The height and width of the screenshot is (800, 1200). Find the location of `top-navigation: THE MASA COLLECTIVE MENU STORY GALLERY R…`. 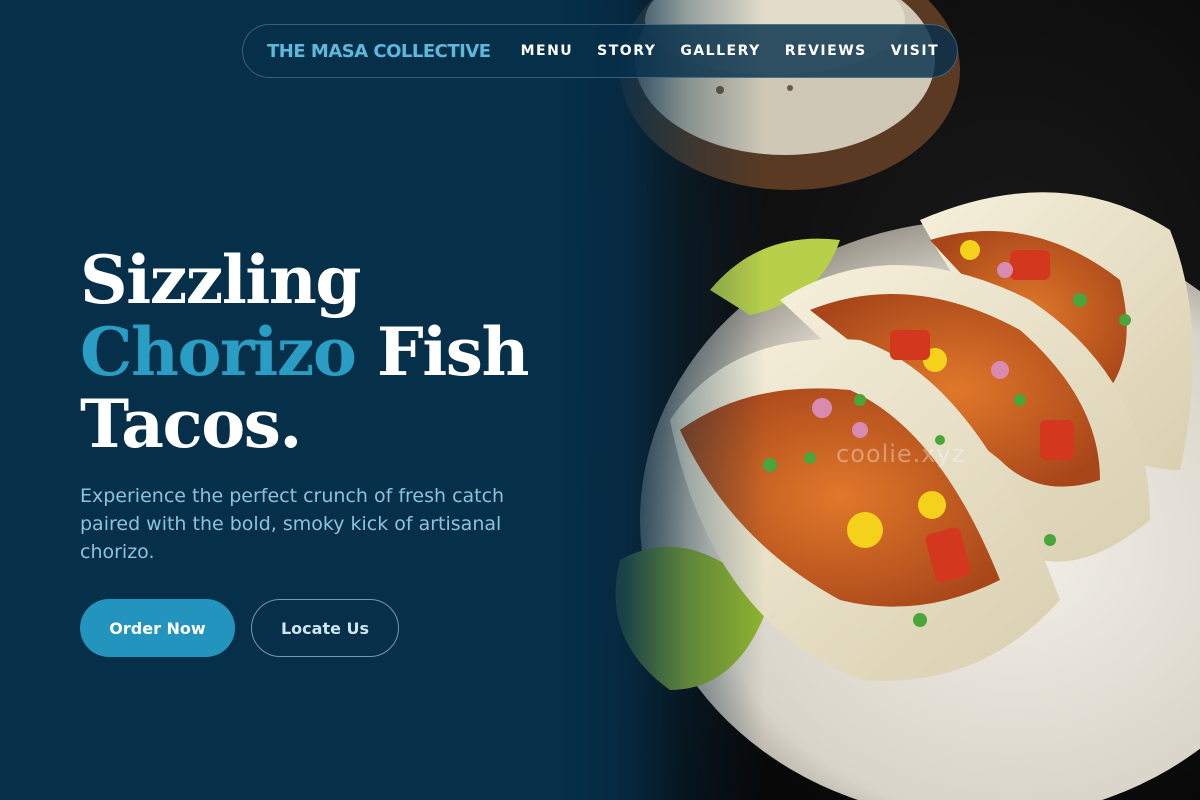

top-navigation: THE MASA COLLECTIVE MENU STORY GALLERY R… is located at coordinates (600, 51).